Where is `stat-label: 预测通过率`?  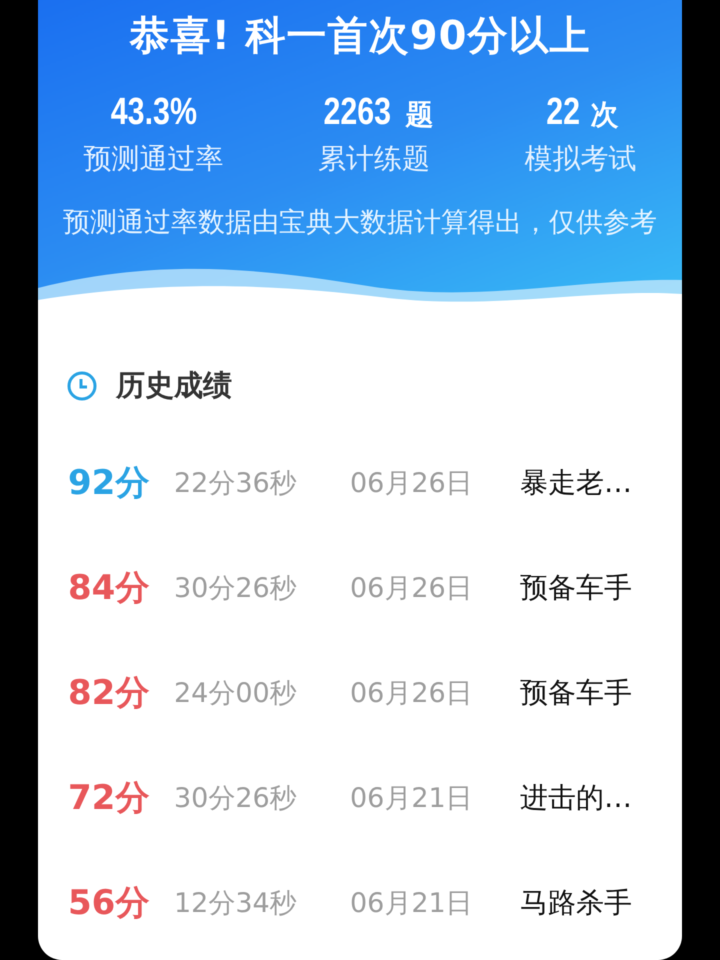 stat-label: 预测通过率 is located at coordinates (154, 159).